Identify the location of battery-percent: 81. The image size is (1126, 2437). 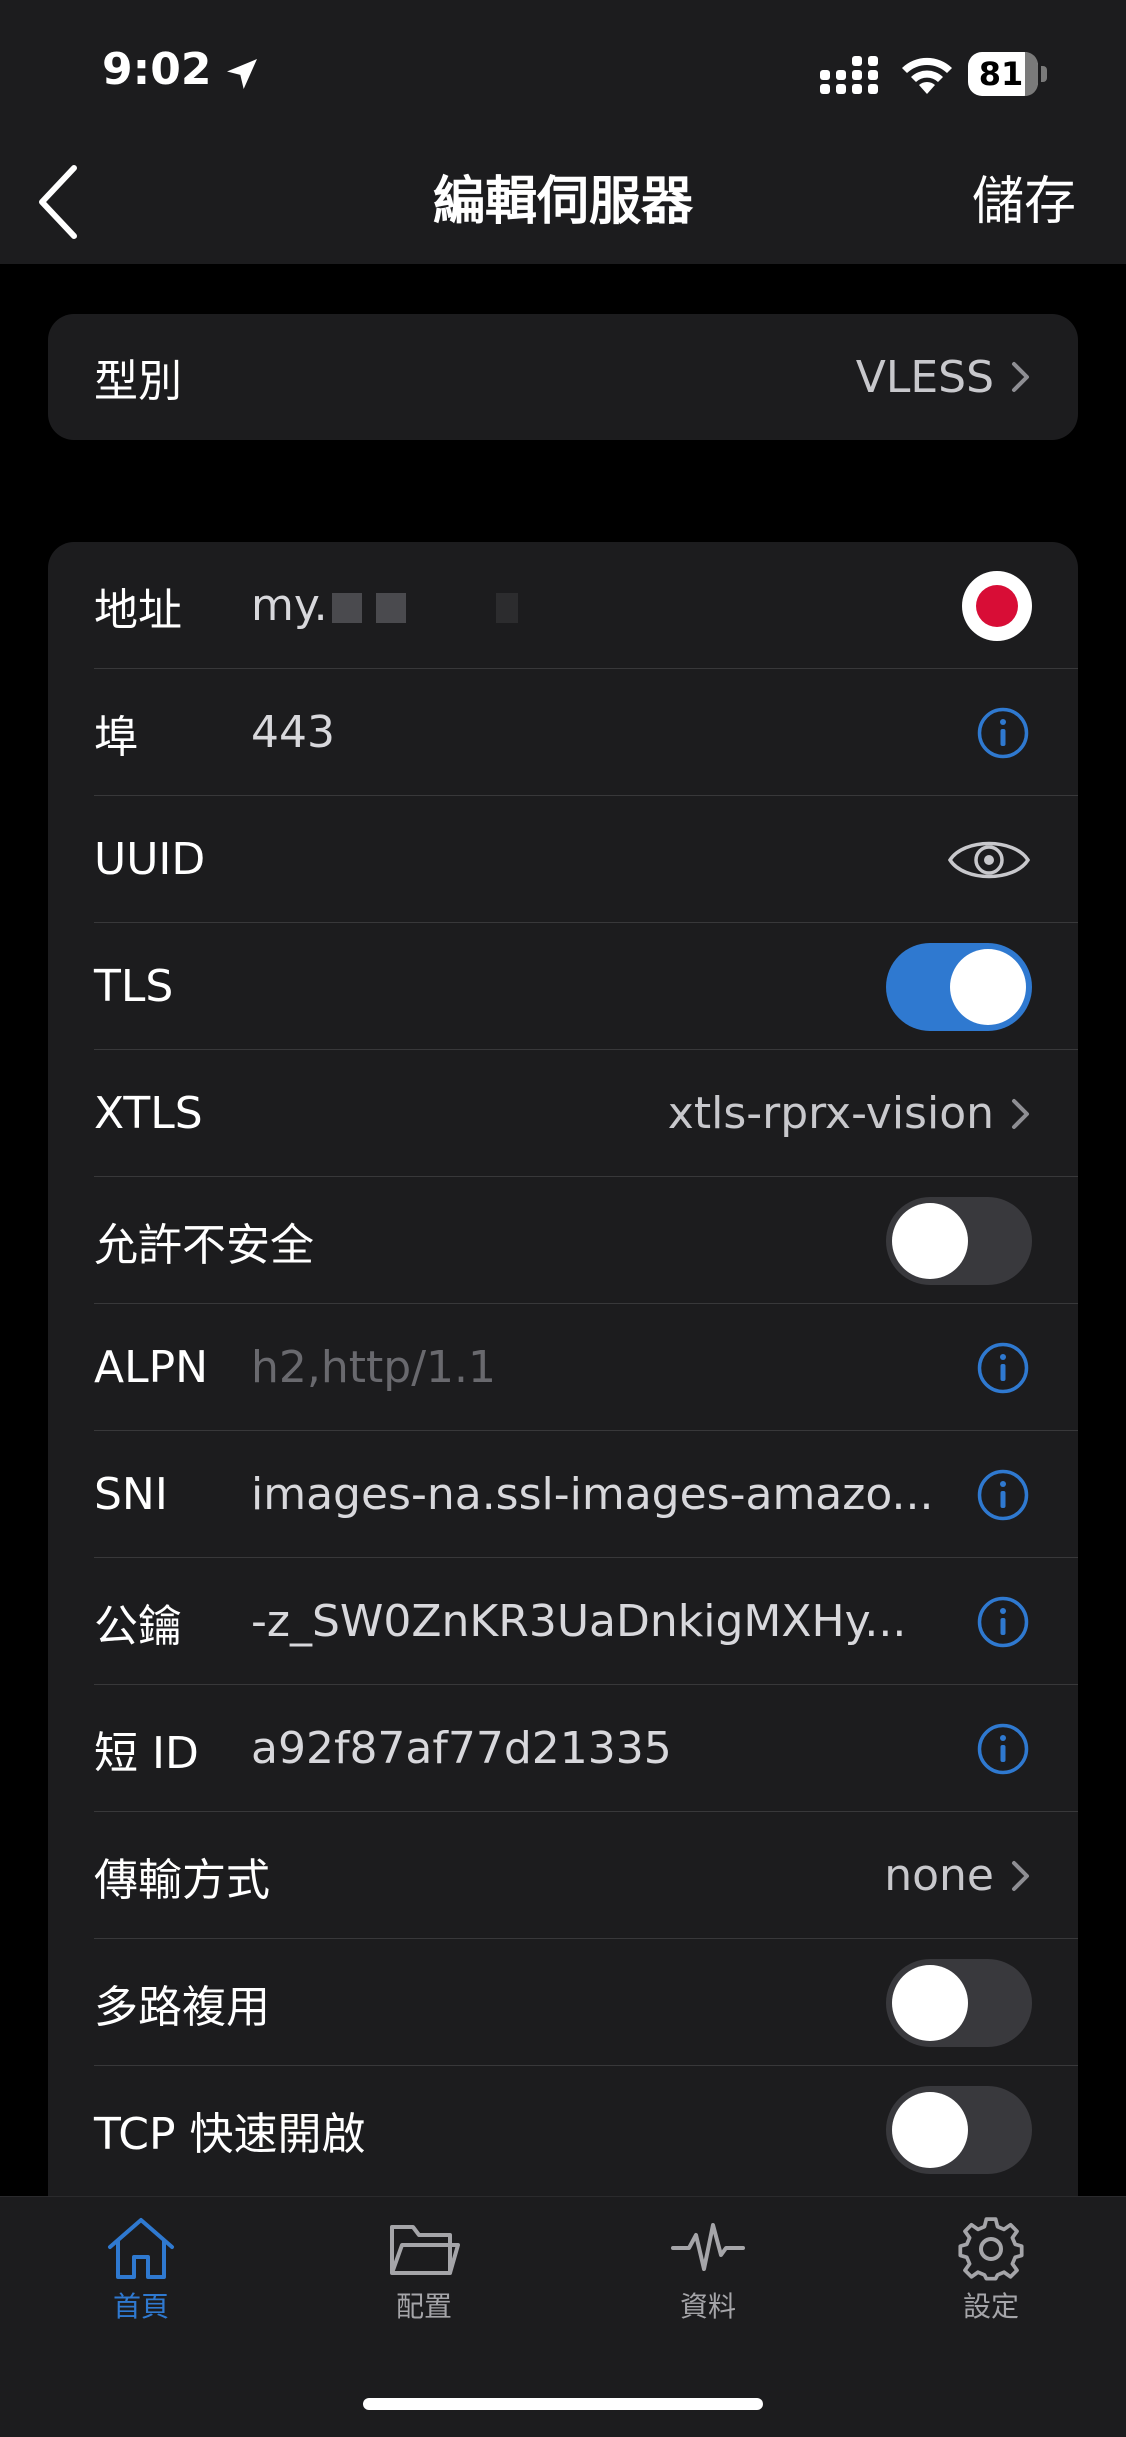
(1001, 74).